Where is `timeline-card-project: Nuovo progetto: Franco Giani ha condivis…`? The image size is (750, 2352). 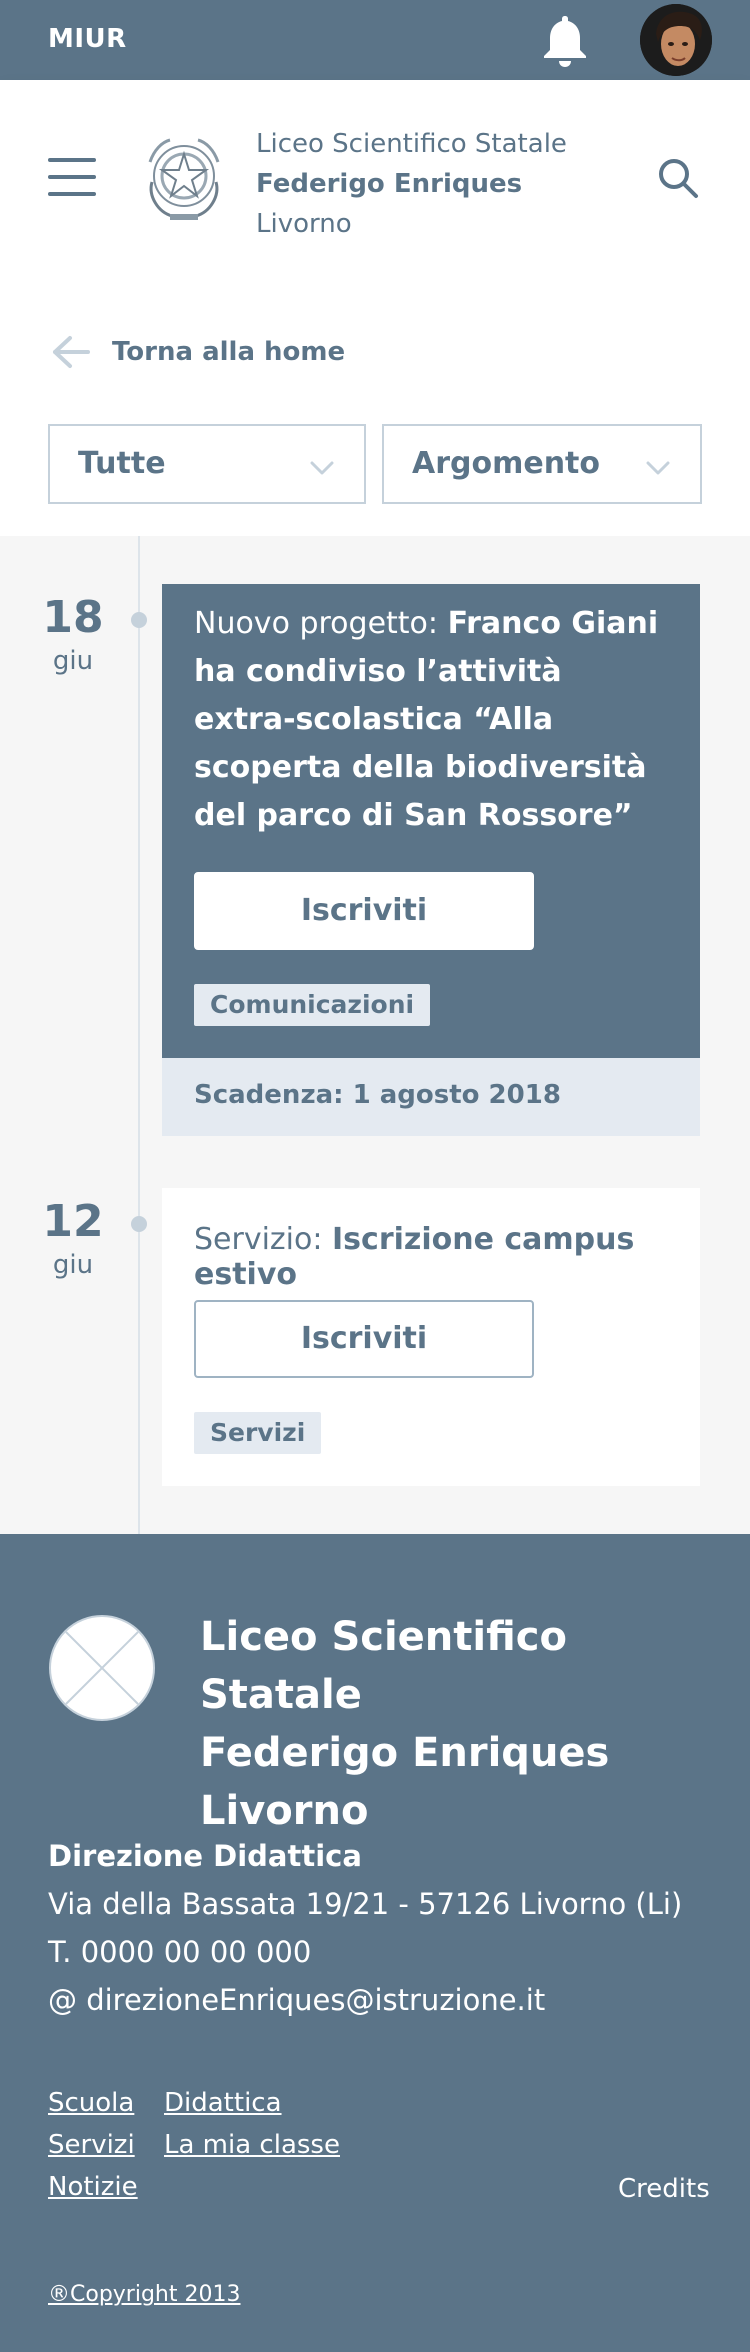 timeline-card-project: Nuovo progetto: Franco Giani ha condivis… is located at coordinates (431, 821).